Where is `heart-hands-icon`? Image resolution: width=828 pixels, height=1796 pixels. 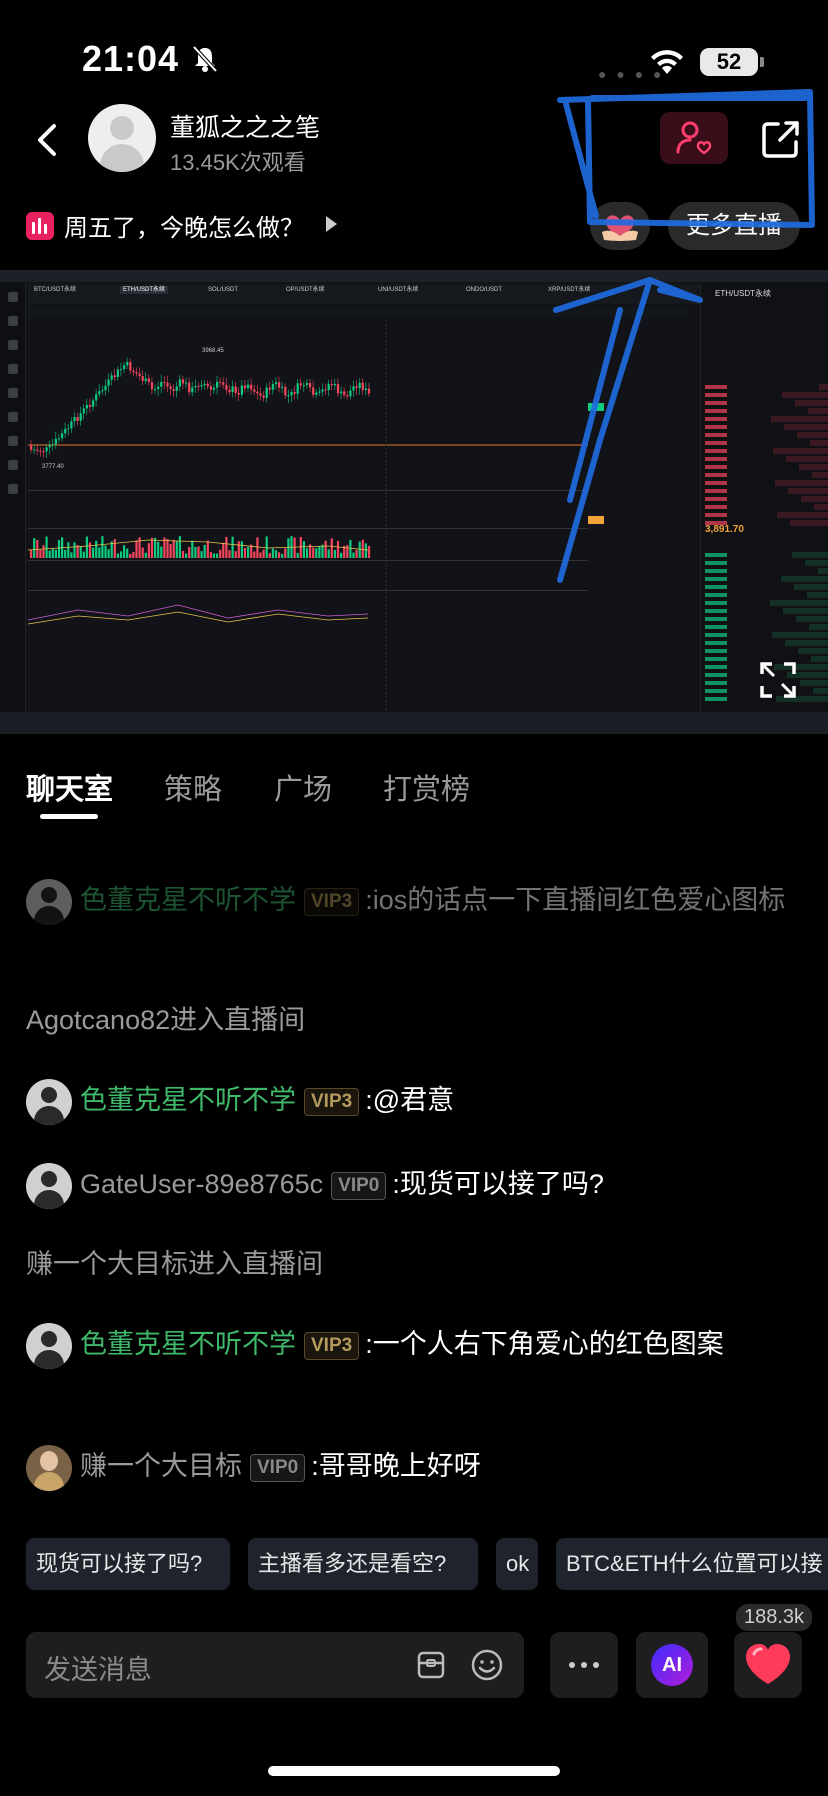
heart-hands-icon is located at coordinates (620, 228).